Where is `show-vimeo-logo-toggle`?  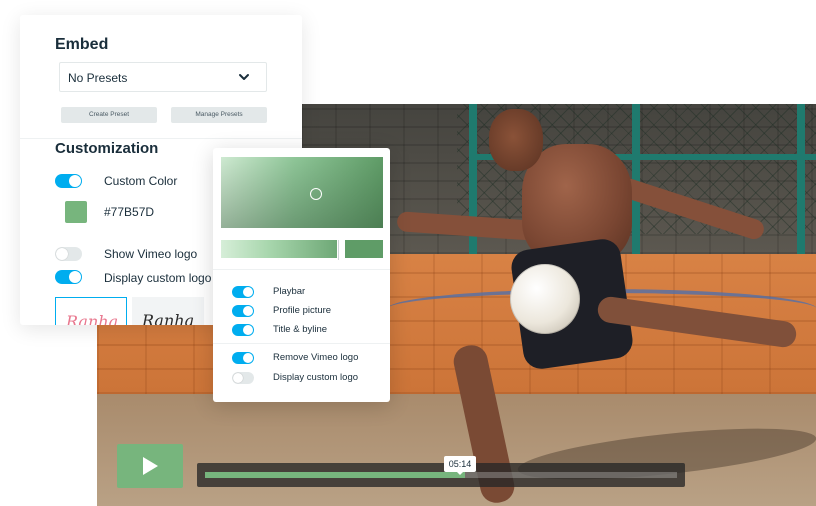 show-vimeo-logo-toggle is located at coordinates (68, 254).